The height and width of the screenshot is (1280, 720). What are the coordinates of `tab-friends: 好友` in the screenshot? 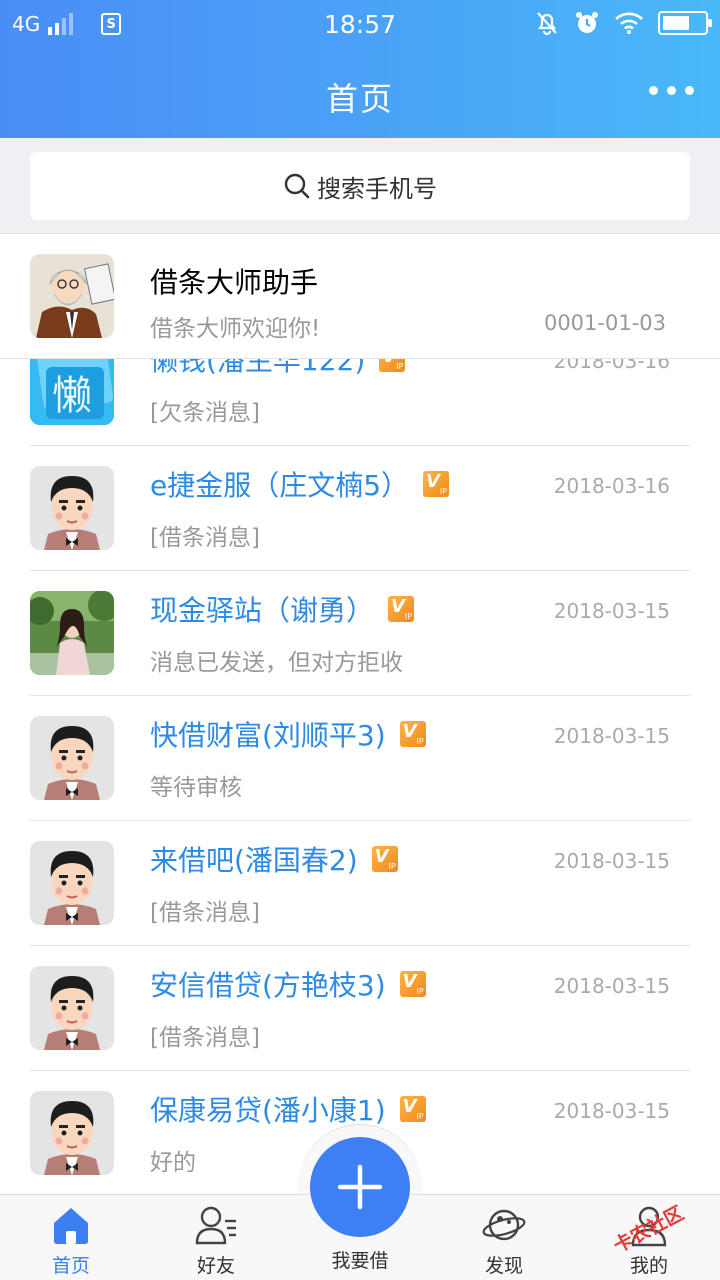 It's located at (216, 1240).